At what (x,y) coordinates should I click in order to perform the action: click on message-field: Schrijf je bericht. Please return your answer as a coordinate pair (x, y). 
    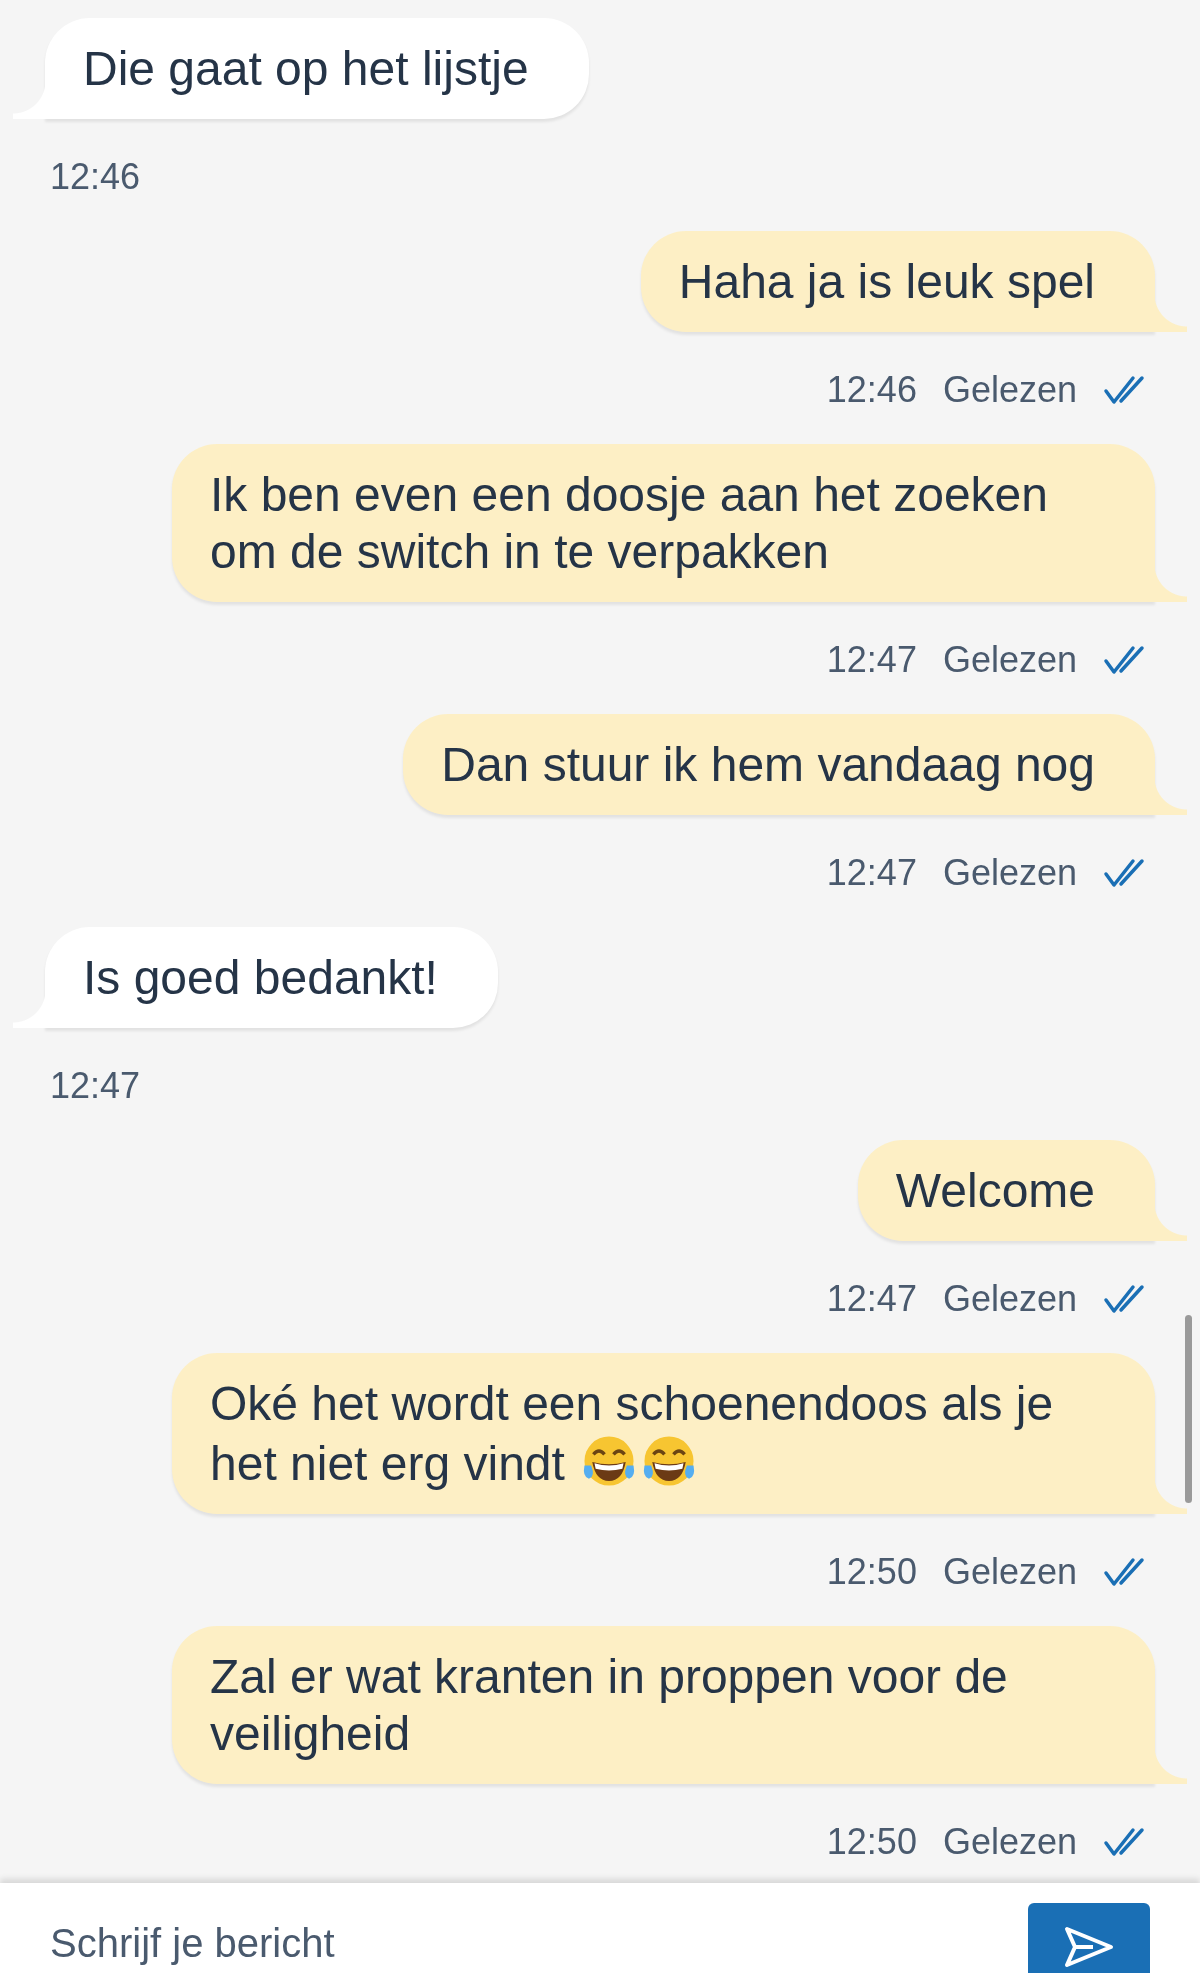
    Looking at the image, I should click on (600, 1928).